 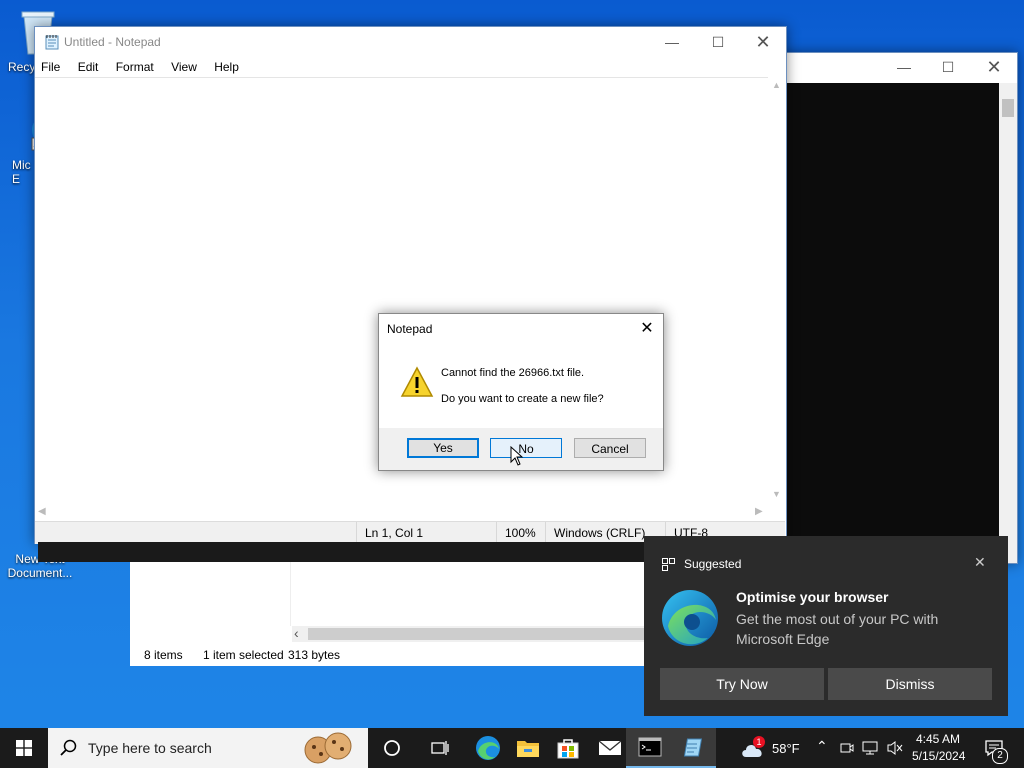 I want to click on edge-logo-icon, so click(x=690, y=618).